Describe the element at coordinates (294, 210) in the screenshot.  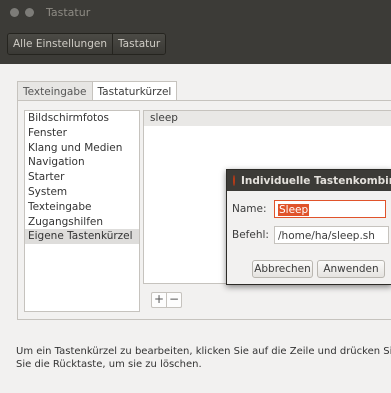
I see `name-field-value: Sleep` at that location.